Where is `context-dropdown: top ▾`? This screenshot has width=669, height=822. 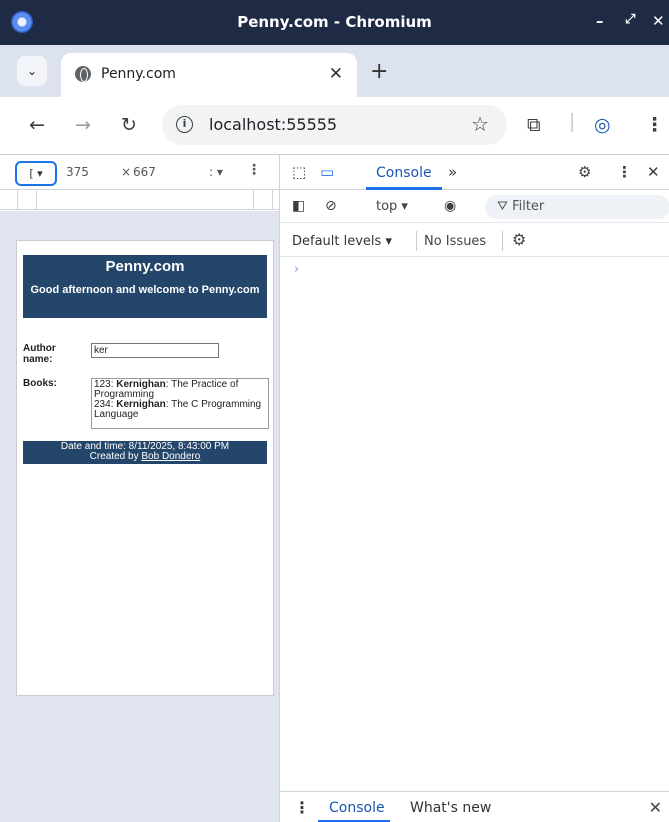 context-dropdown: top ▾ is located at coordinates (392, 206).